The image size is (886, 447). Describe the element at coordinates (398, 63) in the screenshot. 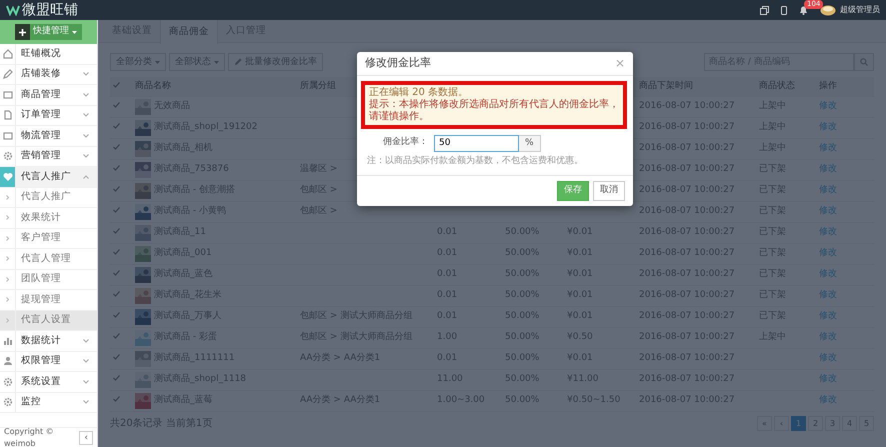

I see `modal-title: 修改佣金比率` at that location.